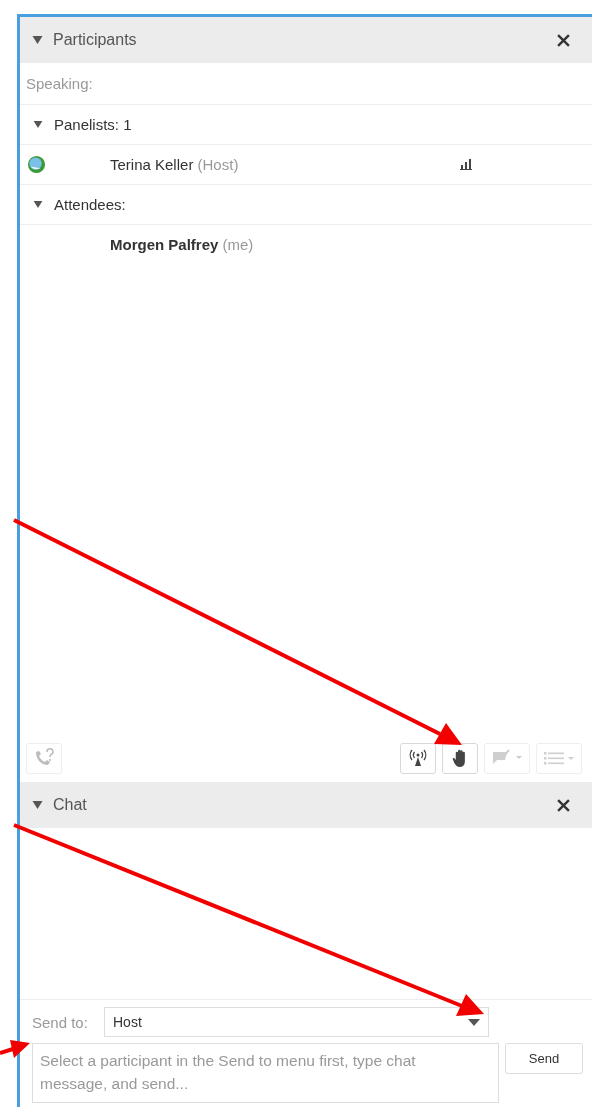 The image size is (592, 1107). Describe the element at coordinates (474, 1022) in the screenshot. I see `dropdown-caret-icon` at that location.